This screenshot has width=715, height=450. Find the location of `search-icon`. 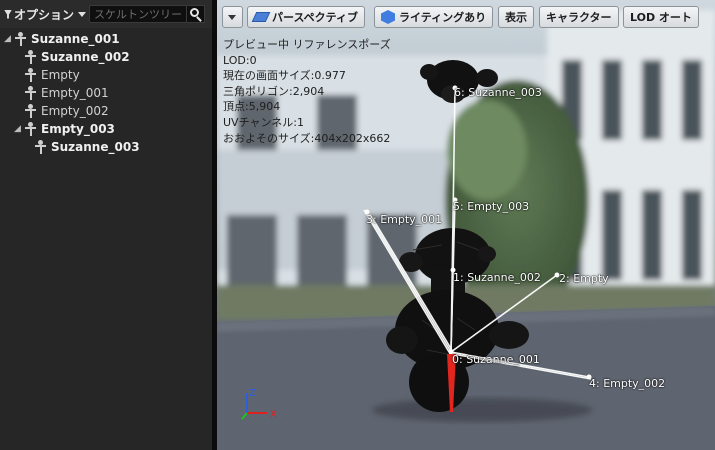

search-icon is located at coordinates (196, 14).